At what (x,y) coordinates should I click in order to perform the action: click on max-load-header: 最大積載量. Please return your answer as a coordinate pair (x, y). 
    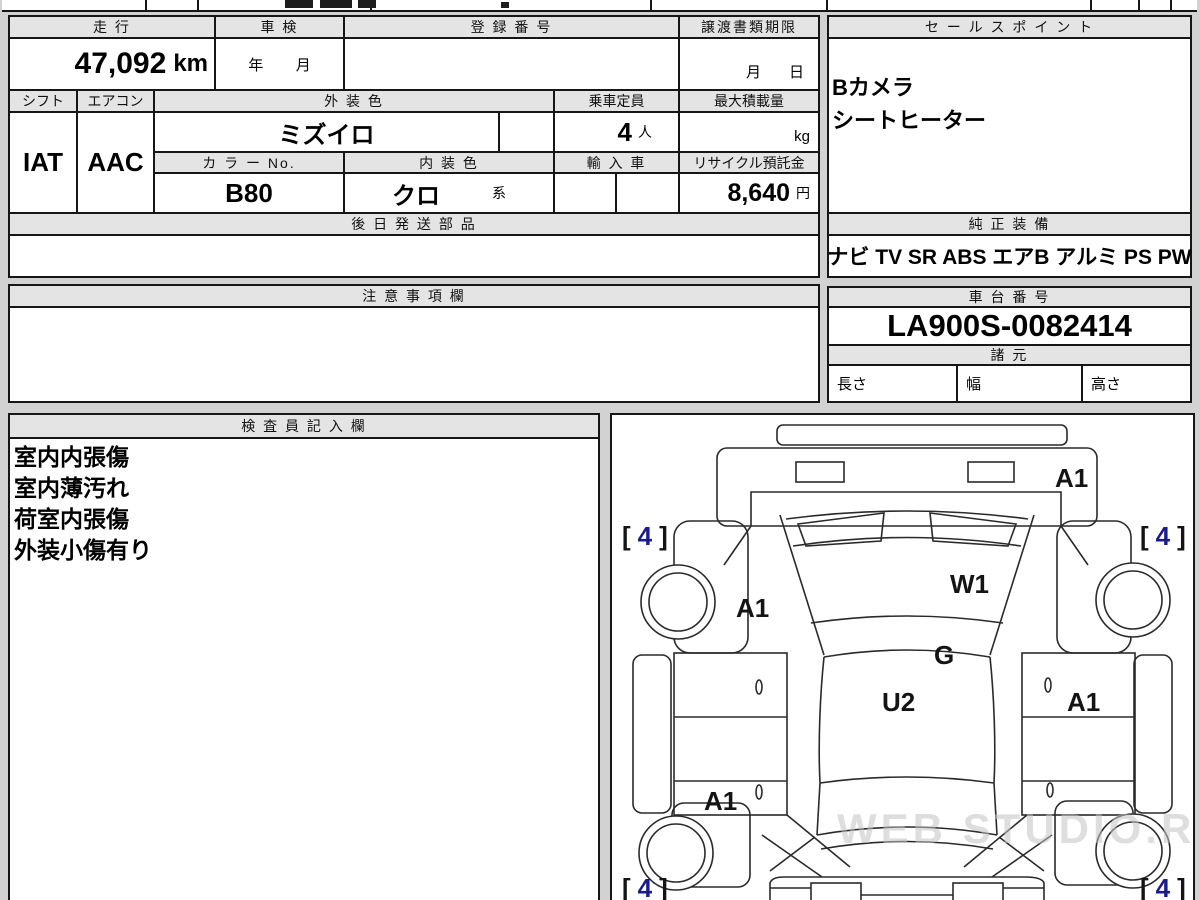
    Looking at the image, I should click on (749, 101).